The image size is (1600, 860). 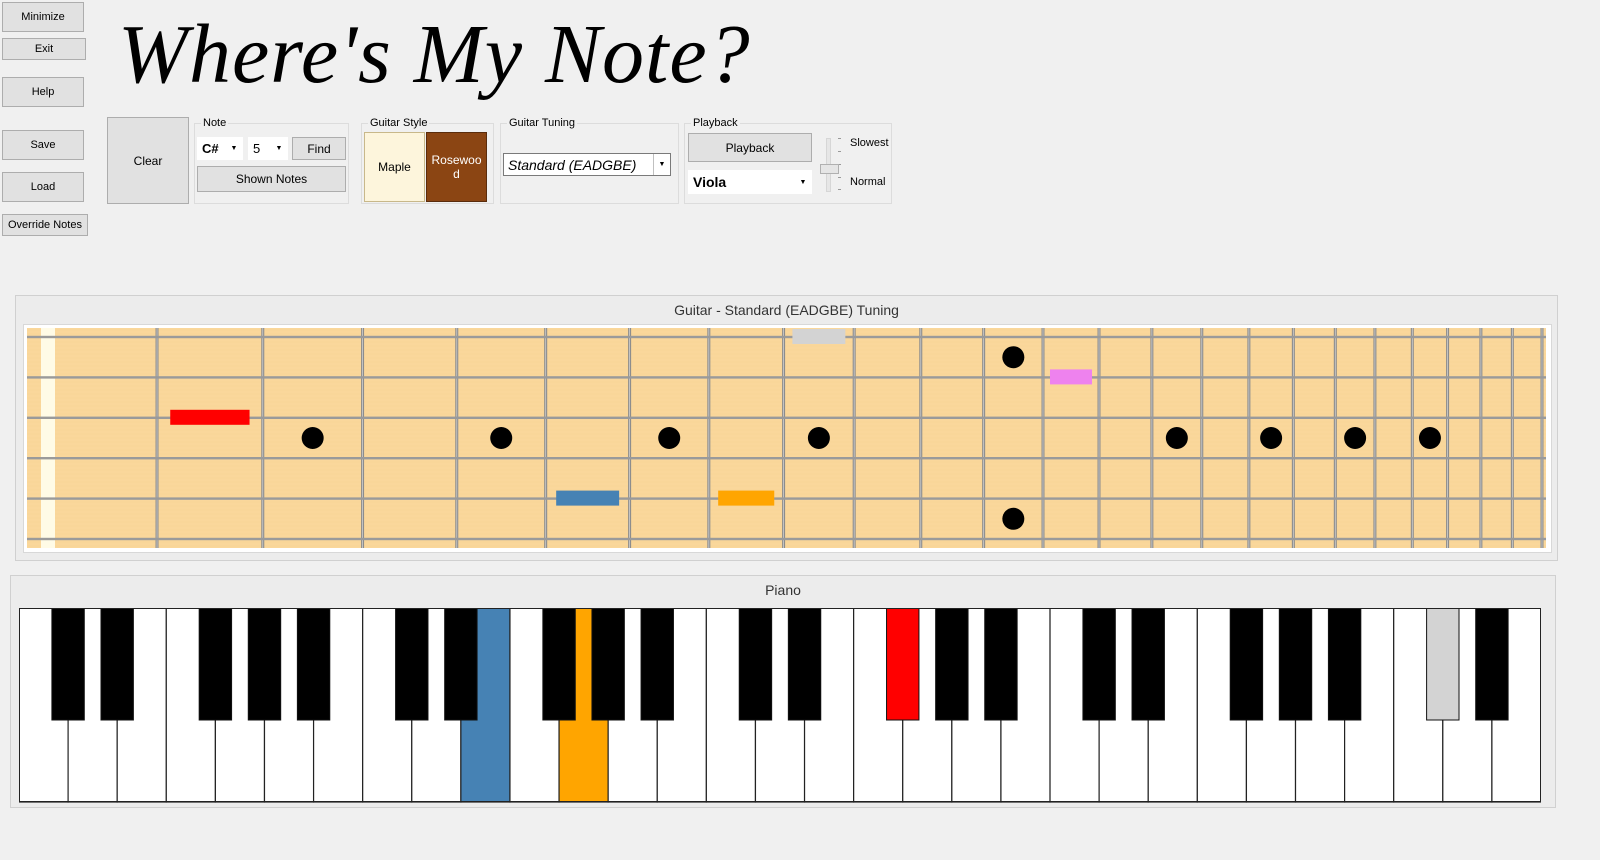 What do you see at coordinates (394, 167) in the screenshot?
I see `maple-button: Maple` at bounding box center [394, 167].